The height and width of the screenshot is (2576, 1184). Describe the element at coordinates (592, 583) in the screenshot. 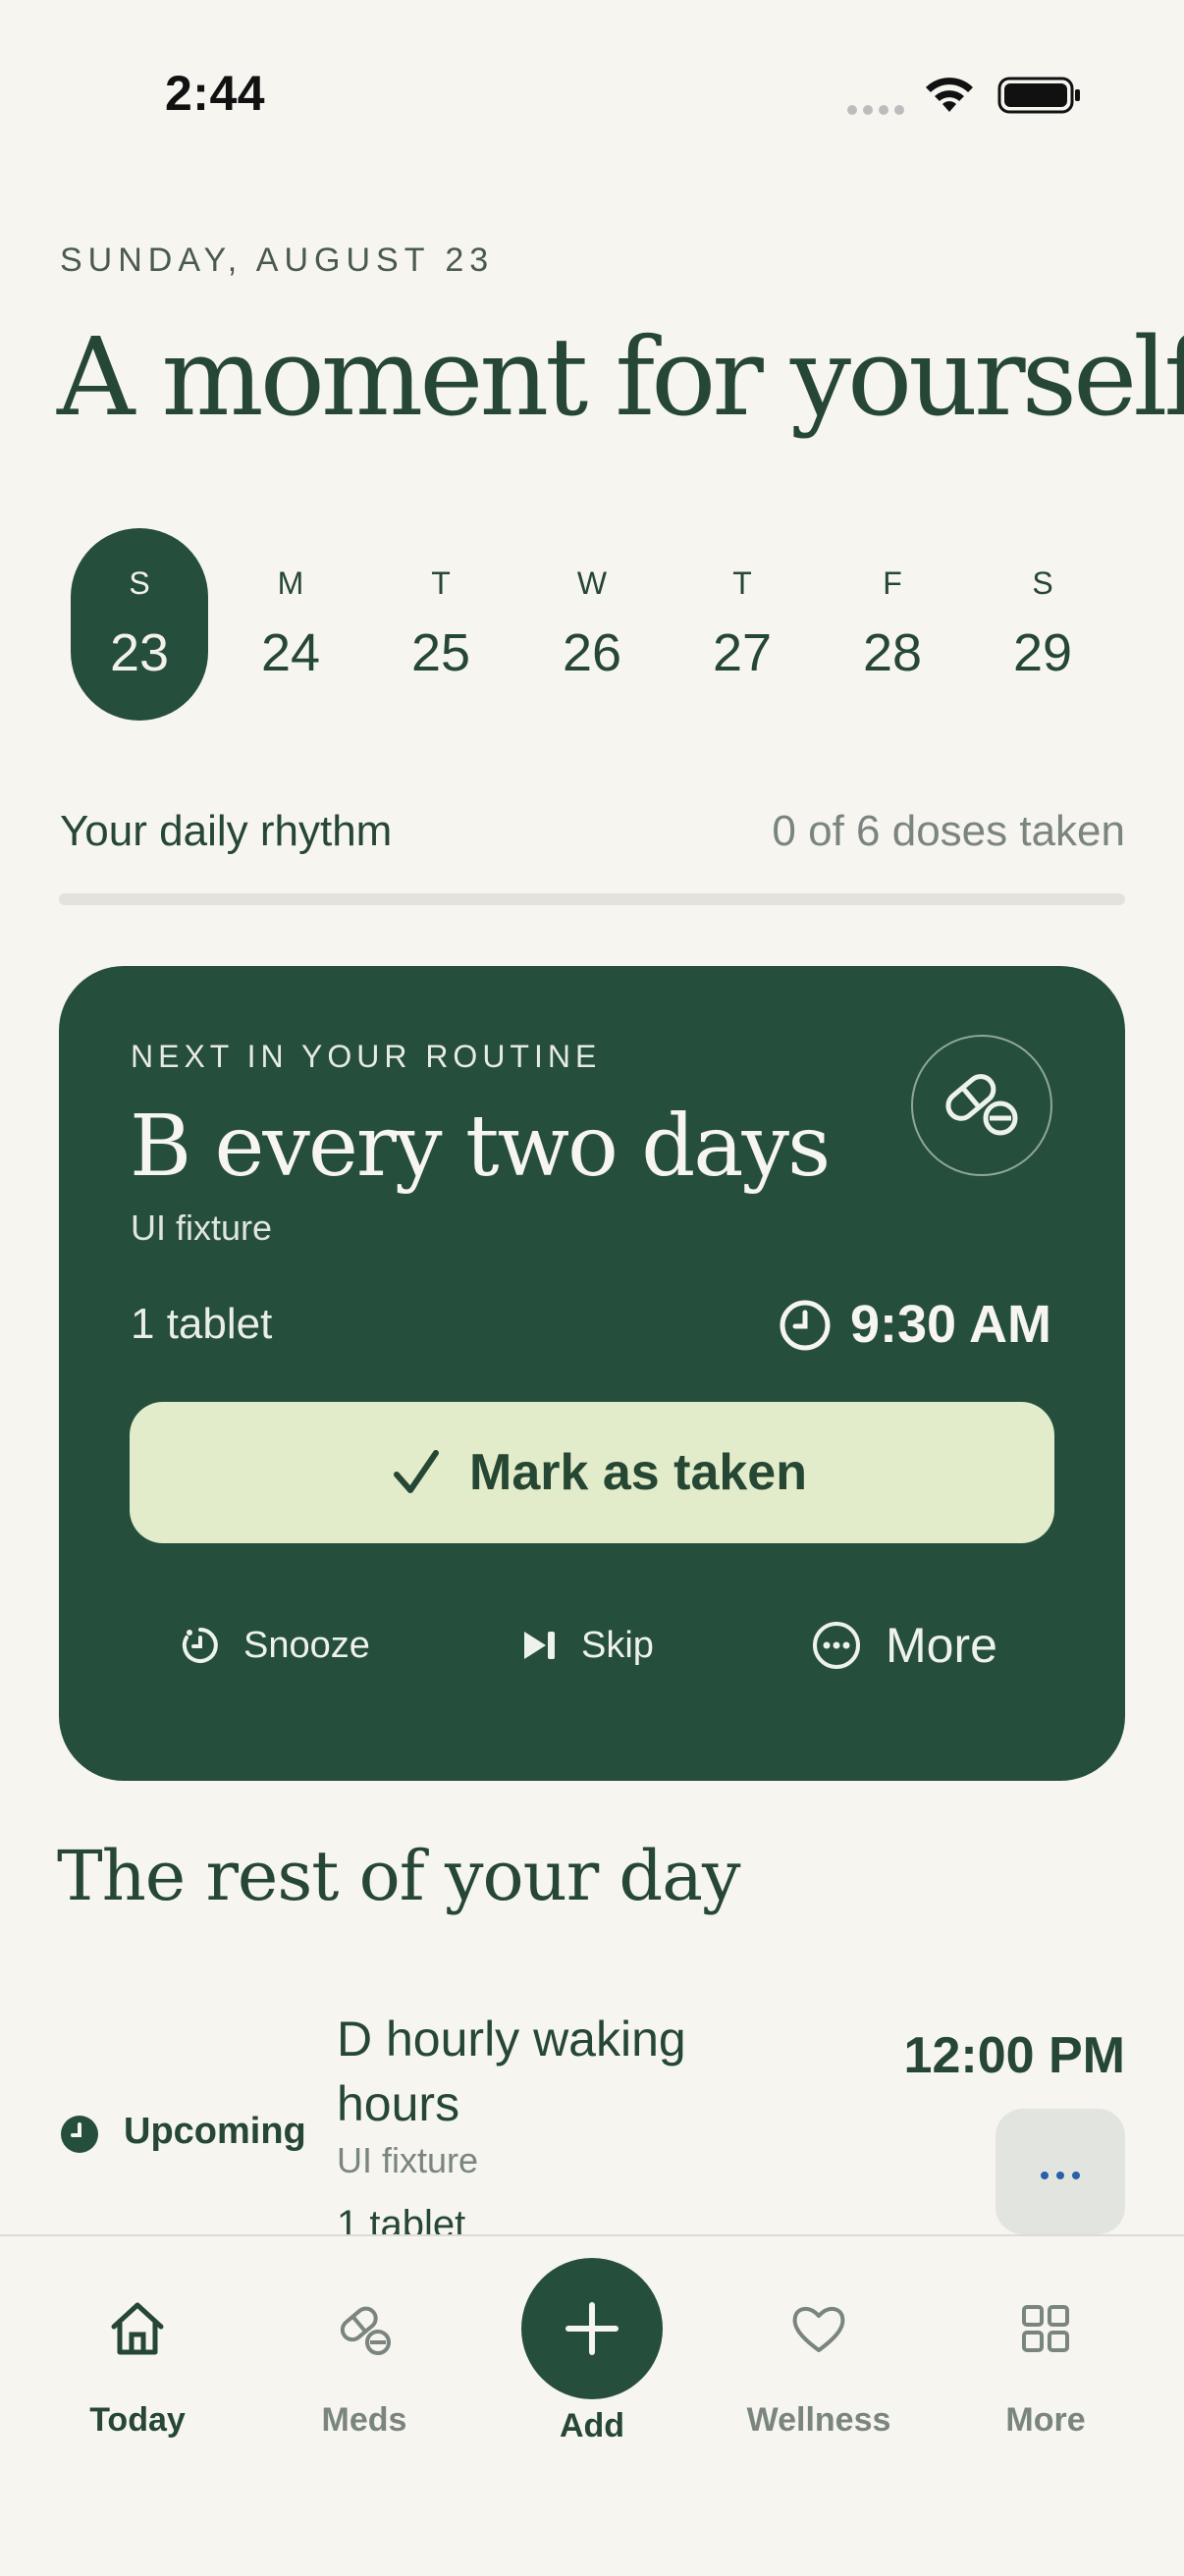

I see `day-letter: W` at that location.